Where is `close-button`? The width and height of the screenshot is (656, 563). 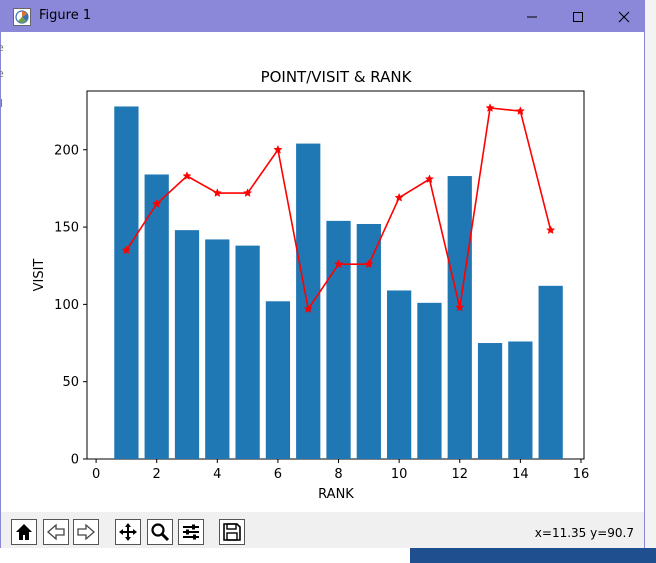 close-button is located at coordinates (624, 16).